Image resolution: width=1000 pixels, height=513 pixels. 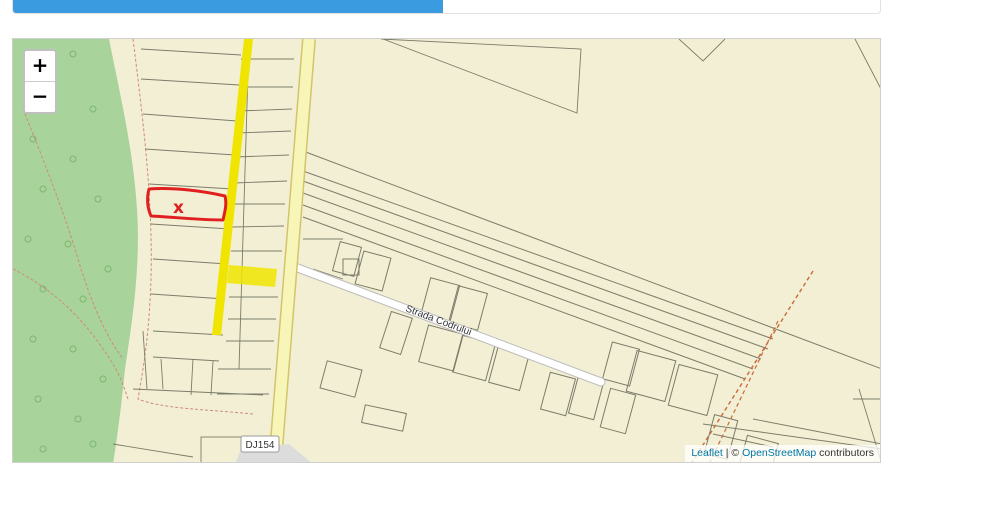 I want to click on marker-x-icon: x, so click(x=178, y=208).